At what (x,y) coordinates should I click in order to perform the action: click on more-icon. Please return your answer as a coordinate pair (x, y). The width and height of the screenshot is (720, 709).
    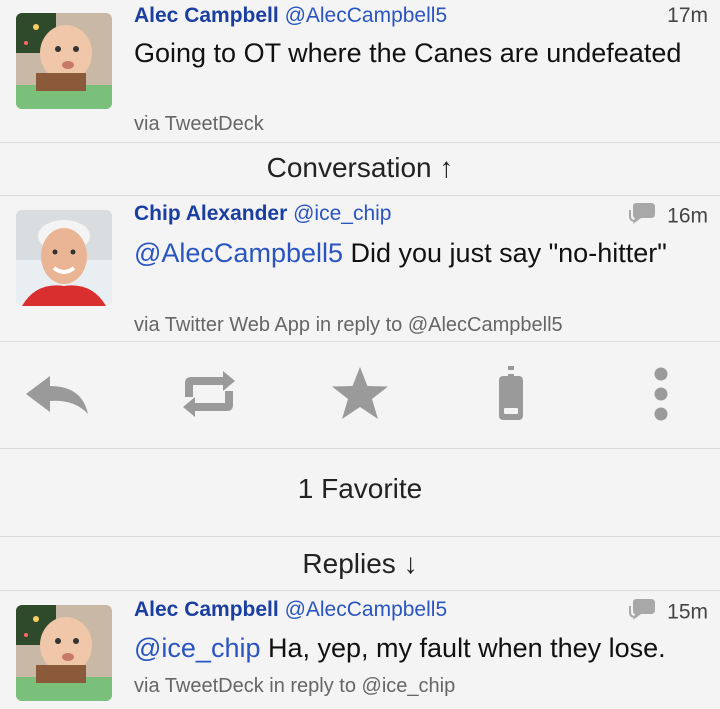
    Looking at the image, I should click on (661, 394).